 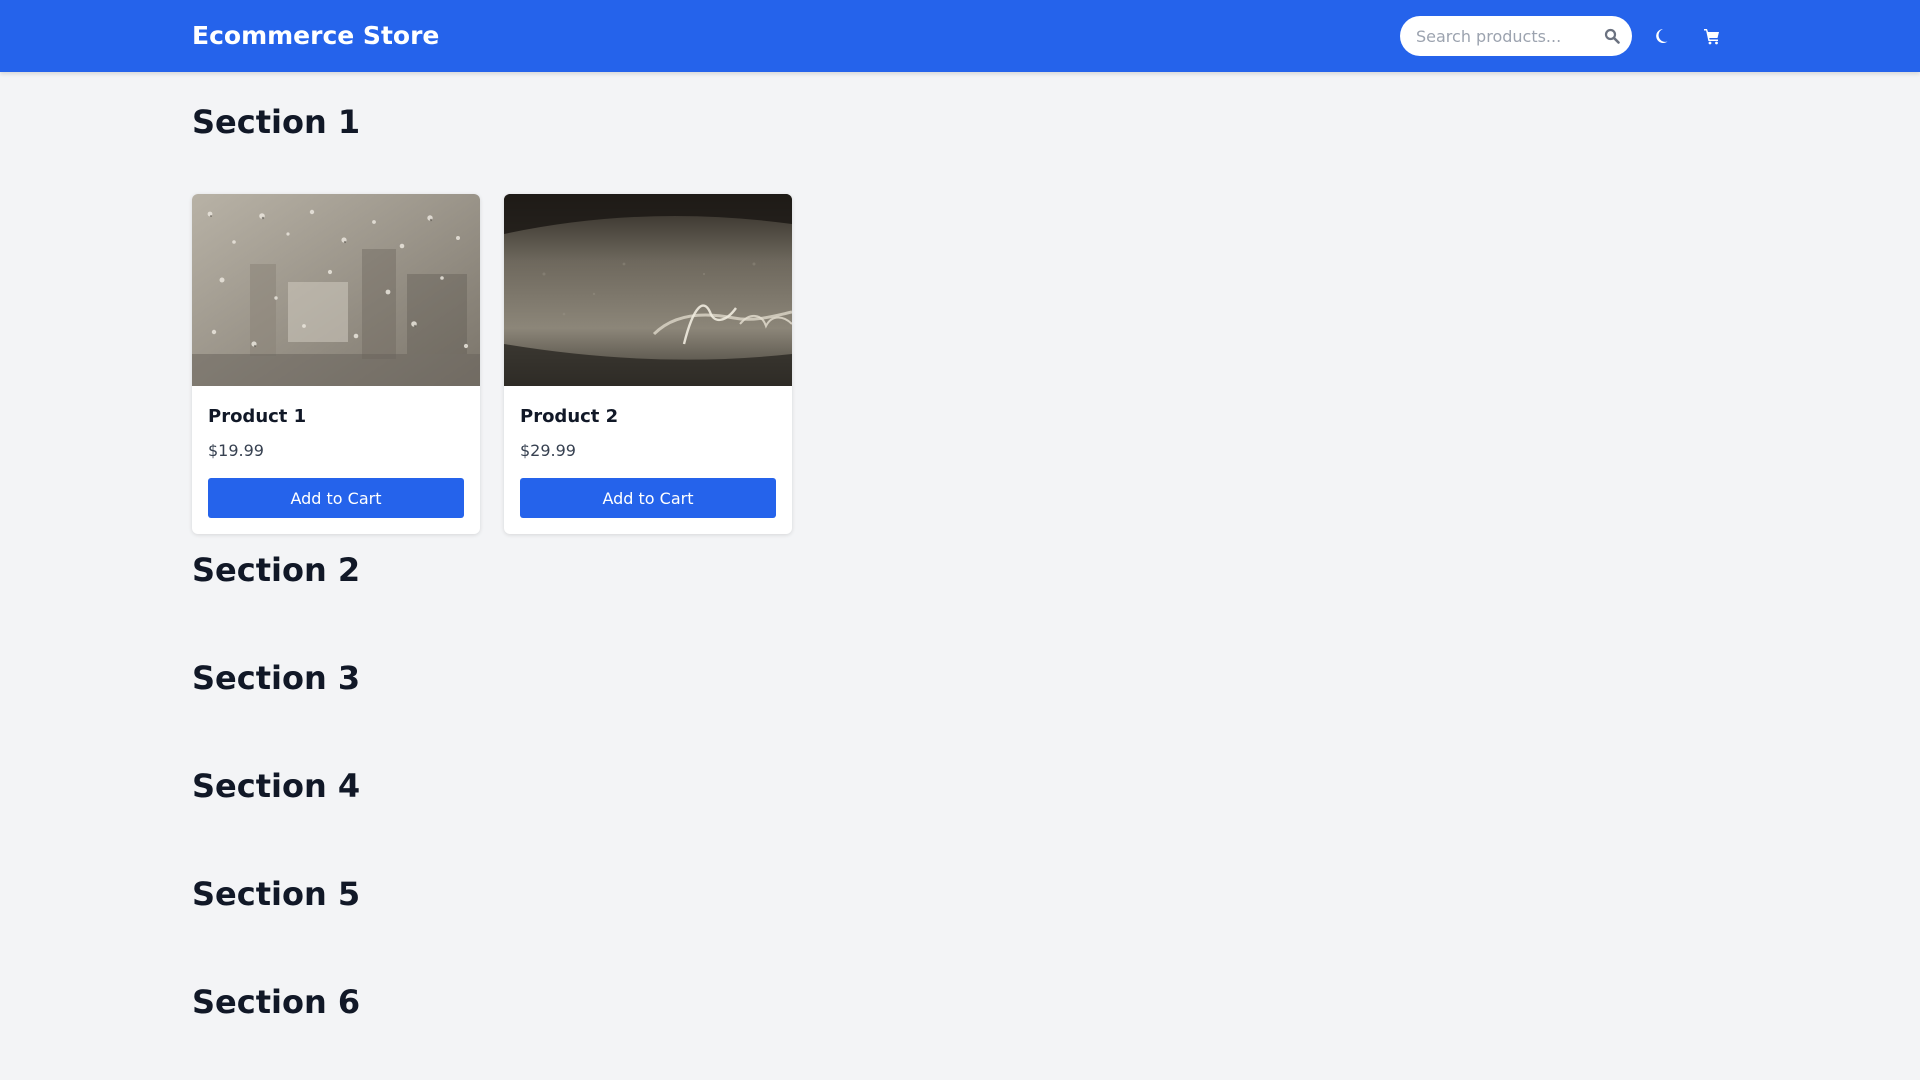 What do you see at coordinates (276, 122) in the screenshot?
I see `section-title: Section 1` at bounding box center [276, 122].